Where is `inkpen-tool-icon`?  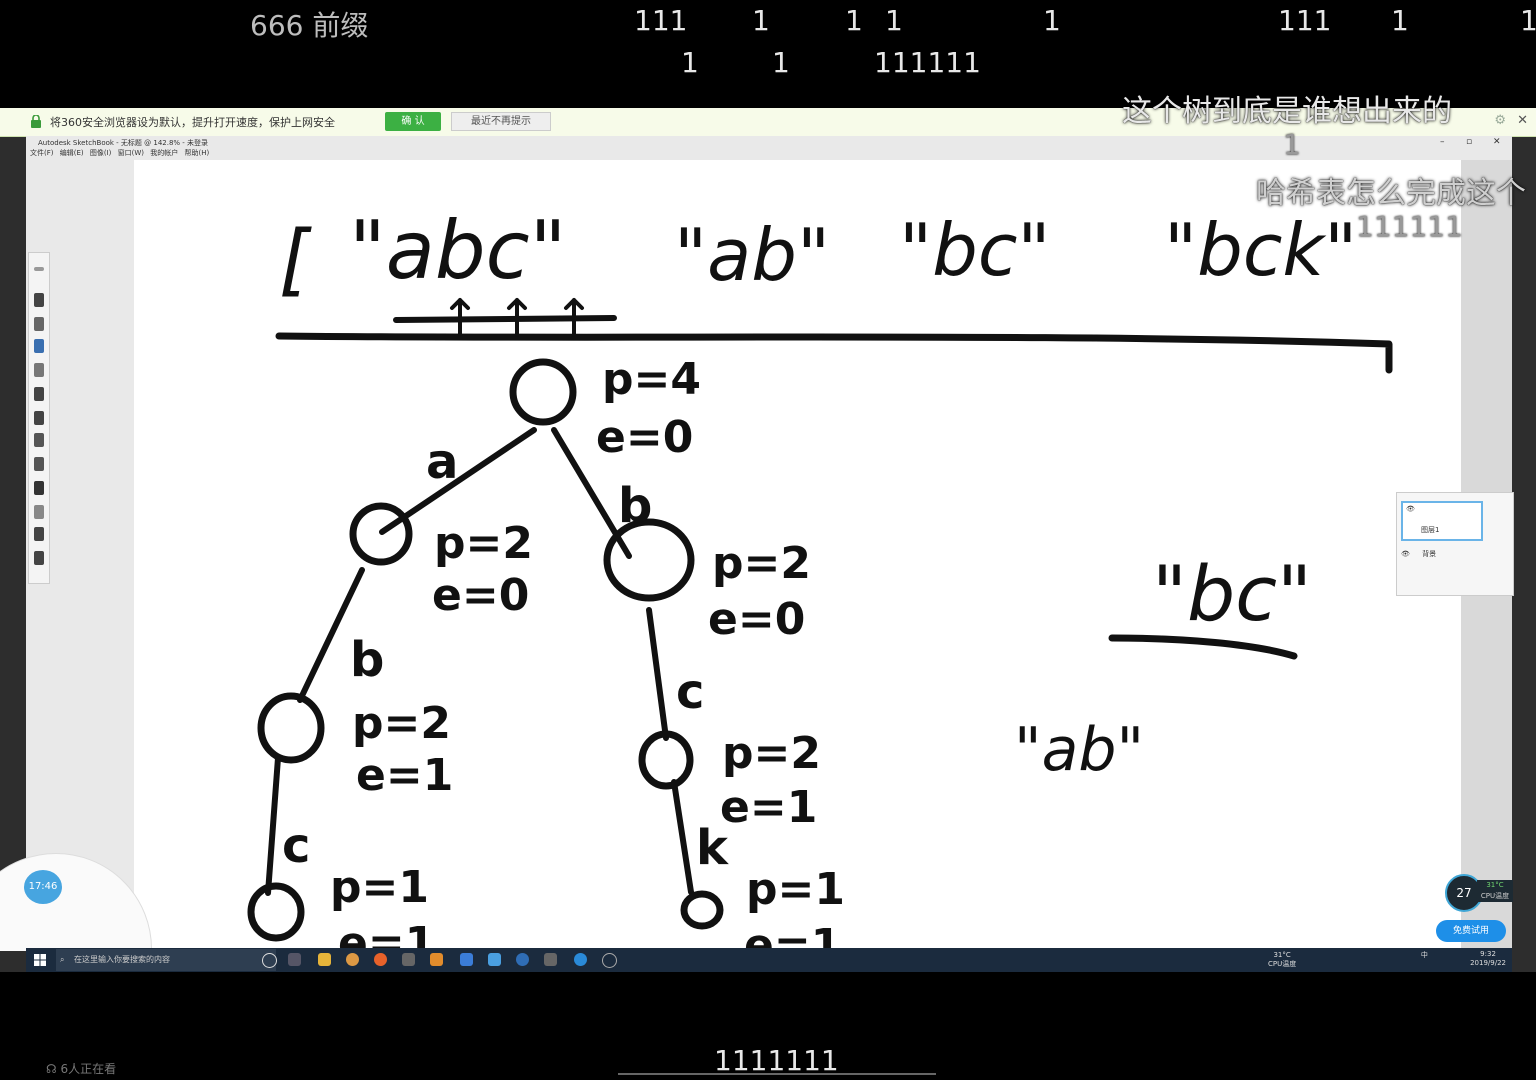
inkpen-tool-icon is located at coordinates (39, 440).